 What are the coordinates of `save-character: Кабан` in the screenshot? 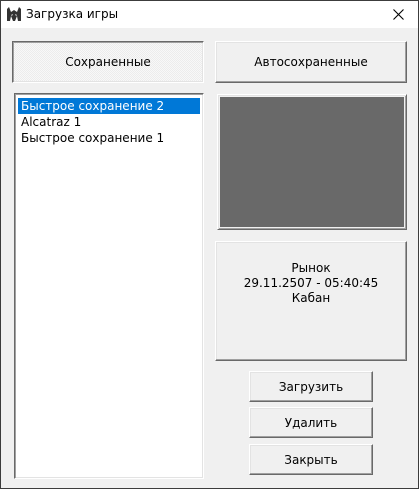 It's located at (311, 298).